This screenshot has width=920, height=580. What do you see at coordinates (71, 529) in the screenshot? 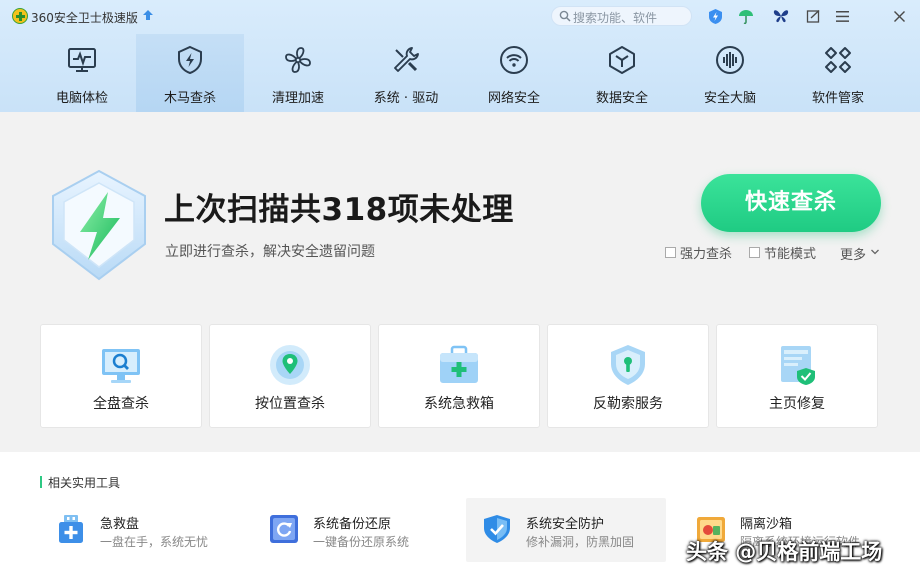
I see `rescue-disk-icon` at bounding box center [71, 529].